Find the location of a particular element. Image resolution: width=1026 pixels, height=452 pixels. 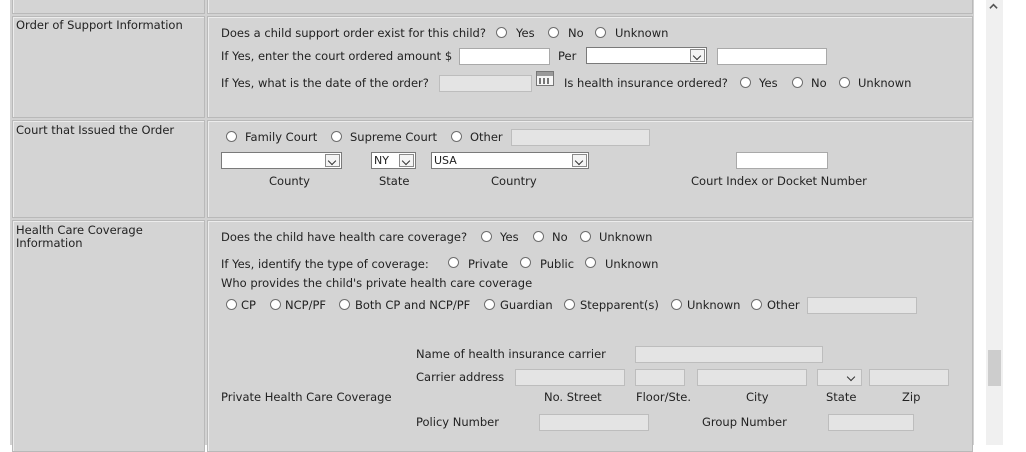

calendar-icon is located at coordinates (545, 78).